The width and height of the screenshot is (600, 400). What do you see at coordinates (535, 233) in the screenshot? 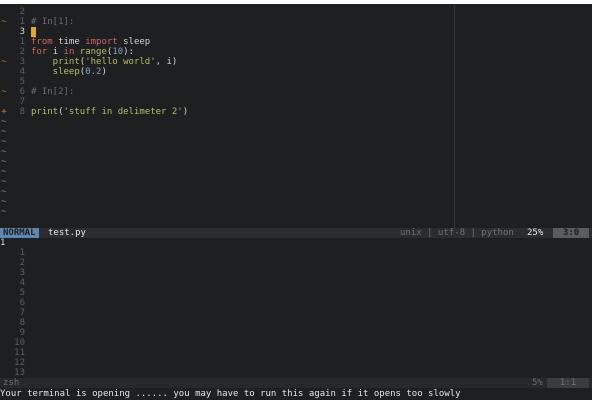
I see `status-percent: 25%` at bounding box center [535, 233].